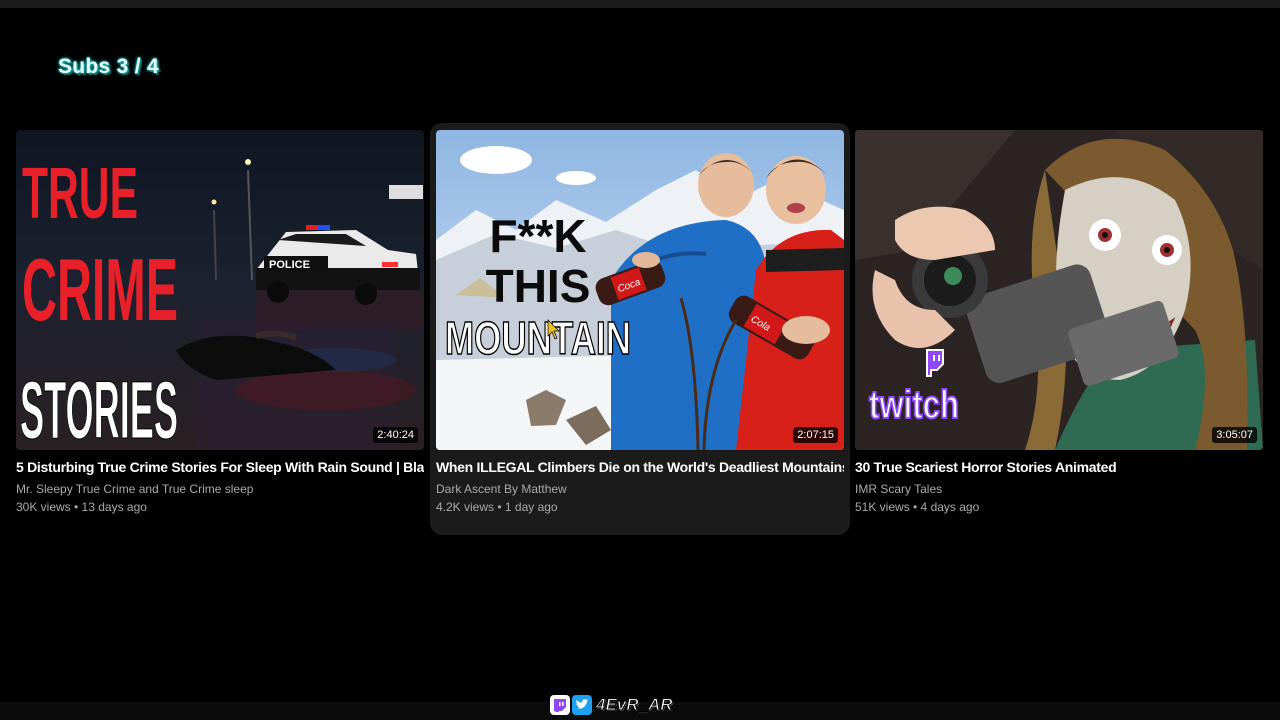 The height and width of the screenshot is (720, 1280). I want to click on thumb-text-line3: MOUNTAIN, so click(538, 338).